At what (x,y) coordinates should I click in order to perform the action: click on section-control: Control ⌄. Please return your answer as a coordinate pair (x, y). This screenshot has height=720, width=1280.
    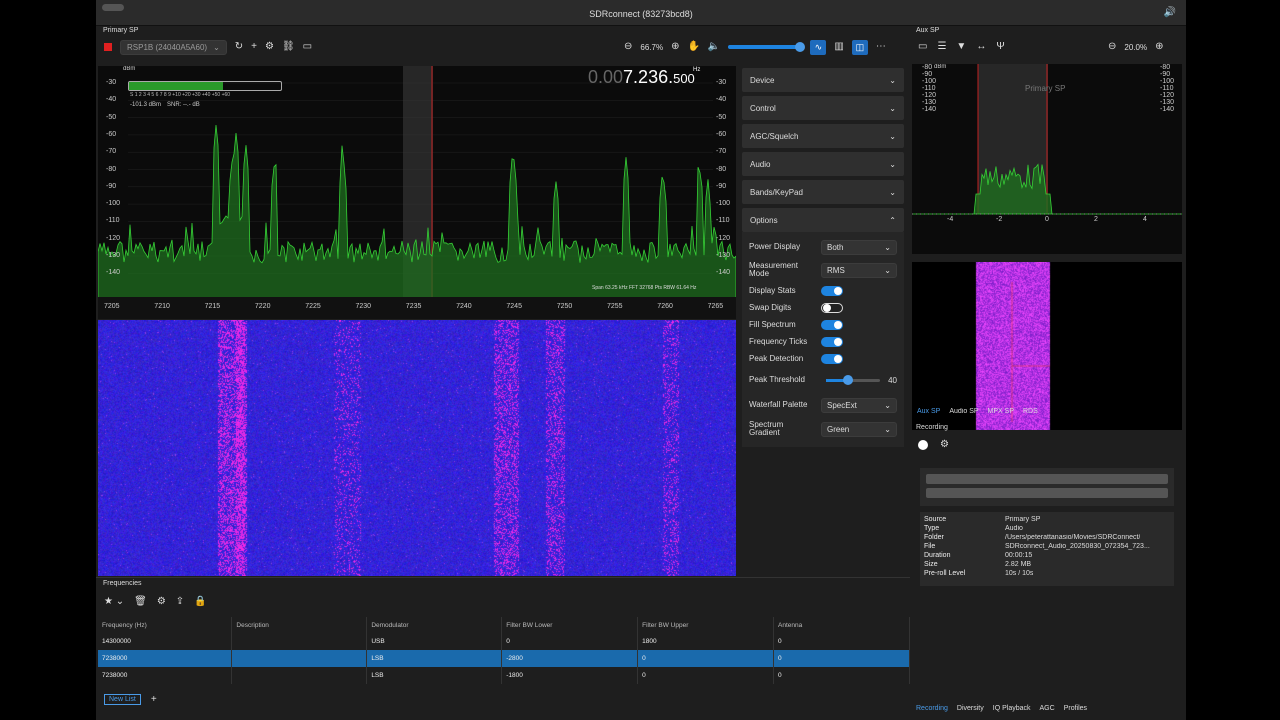
    Looking at the image, I should click on (823, 108).